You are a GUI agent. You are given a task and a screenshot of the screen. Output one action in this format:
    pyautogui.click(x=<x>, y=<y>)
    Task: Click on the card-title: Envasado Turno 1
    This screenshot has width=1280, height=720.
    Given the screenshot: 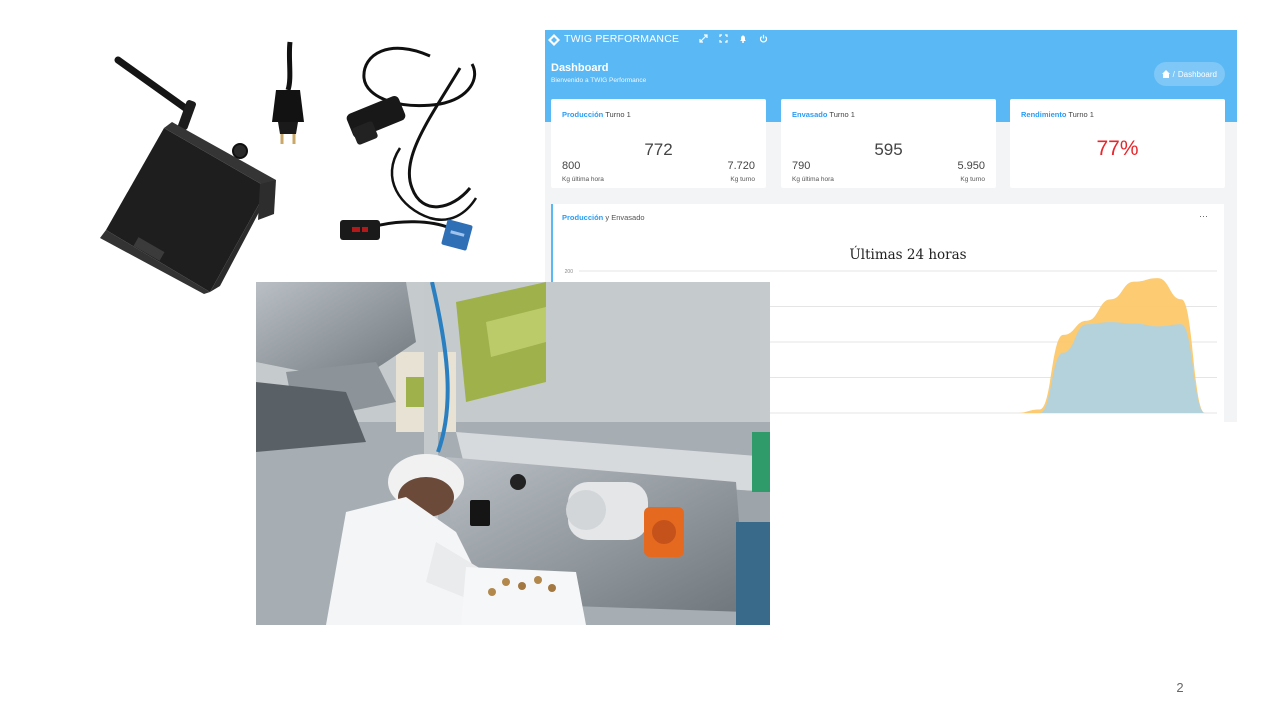 What is the action you would take?
    pyautogui.click(x=823, y=114)
    